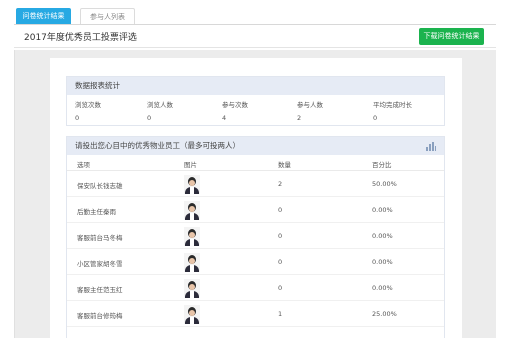 Image resolution: width=510 pixels, height=338 pixels. I want to click on vote-count: 2, so click(280, 184).